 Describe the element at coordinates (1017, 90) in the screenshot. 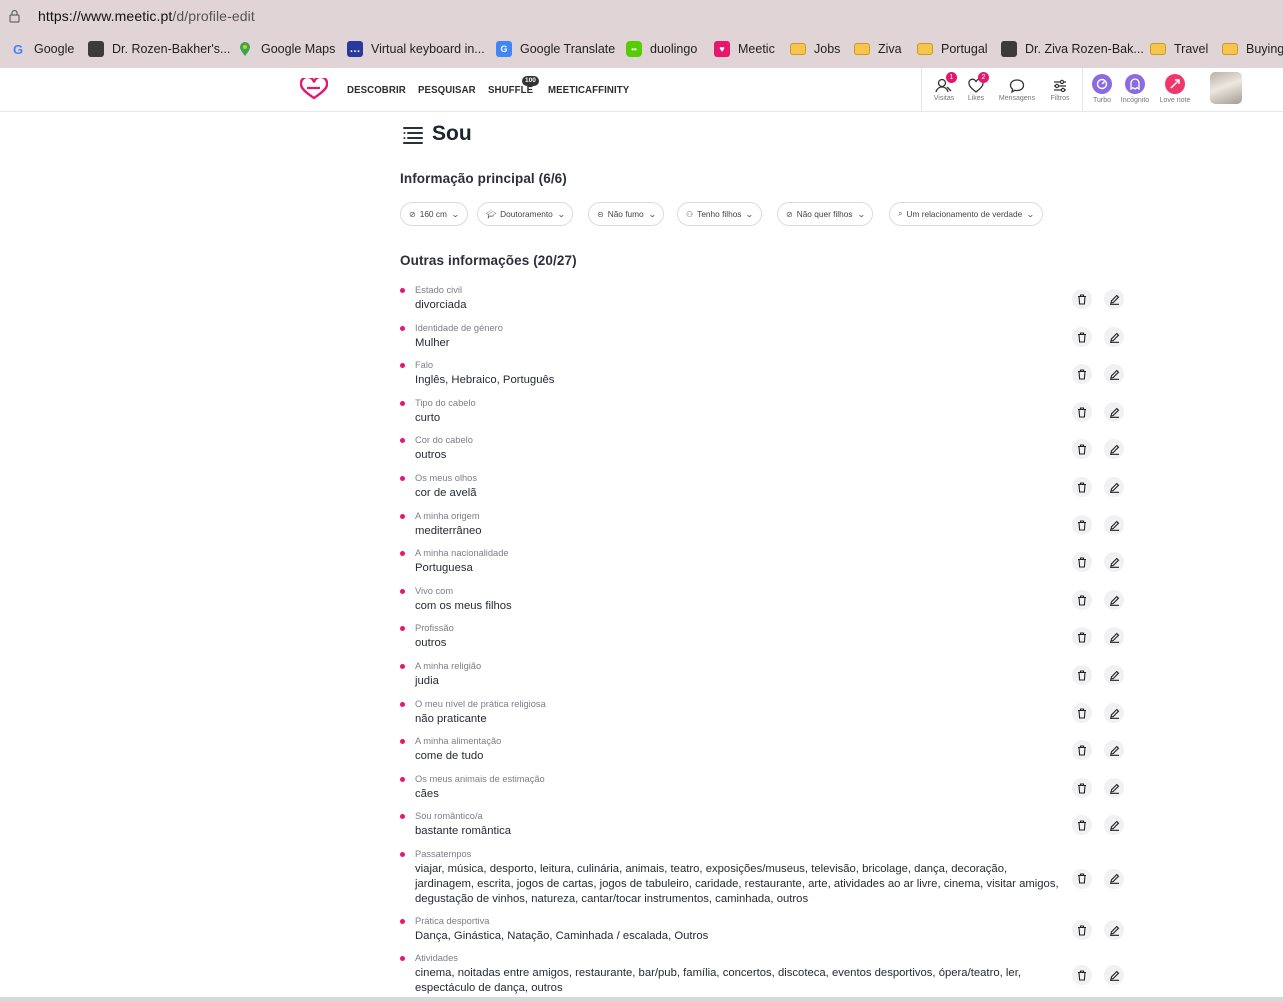

I see `nav-mensagens: Mensagens` at that location.